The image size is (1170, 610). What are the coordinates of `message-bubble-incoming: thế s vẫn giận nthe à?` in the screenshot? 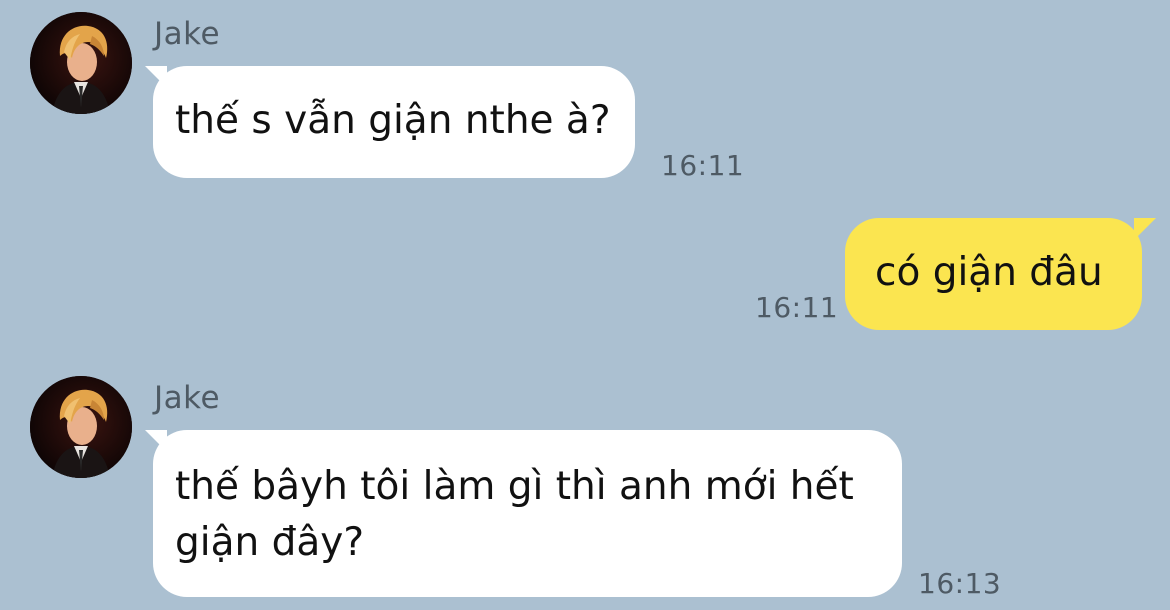 It's located at (394, 122).